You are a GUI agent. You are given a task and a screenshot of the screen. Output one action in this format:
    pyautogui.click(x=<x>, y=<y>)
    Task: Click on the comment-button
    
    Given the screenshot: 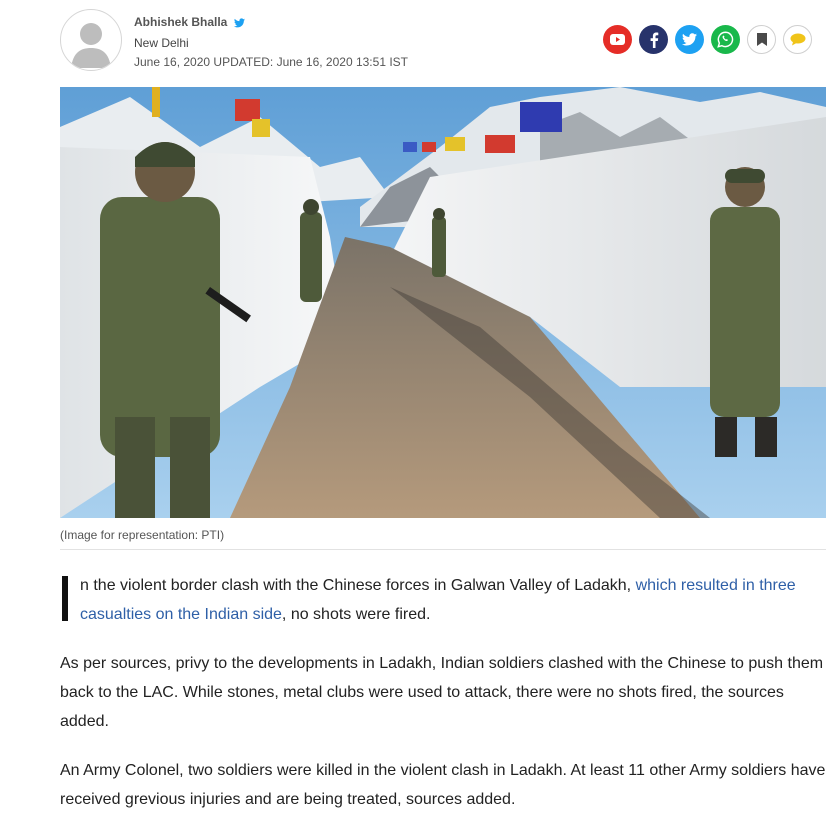 What is the action you would take?
    pyautogui.click(x=797, y=39)
    